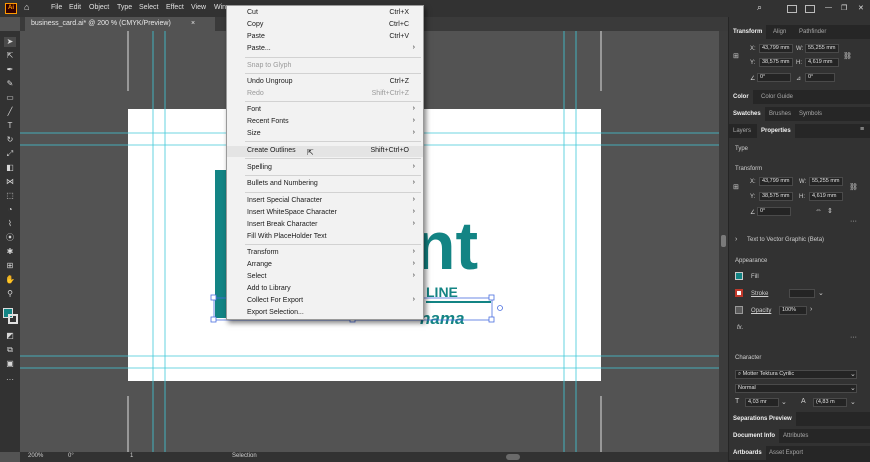 The height and width of the screenshot is (462, 870). Describe the element at coordinates (821, 293) in the screenshot. I see `stroke-weight-dropdown-icon: ⌄` at that location.